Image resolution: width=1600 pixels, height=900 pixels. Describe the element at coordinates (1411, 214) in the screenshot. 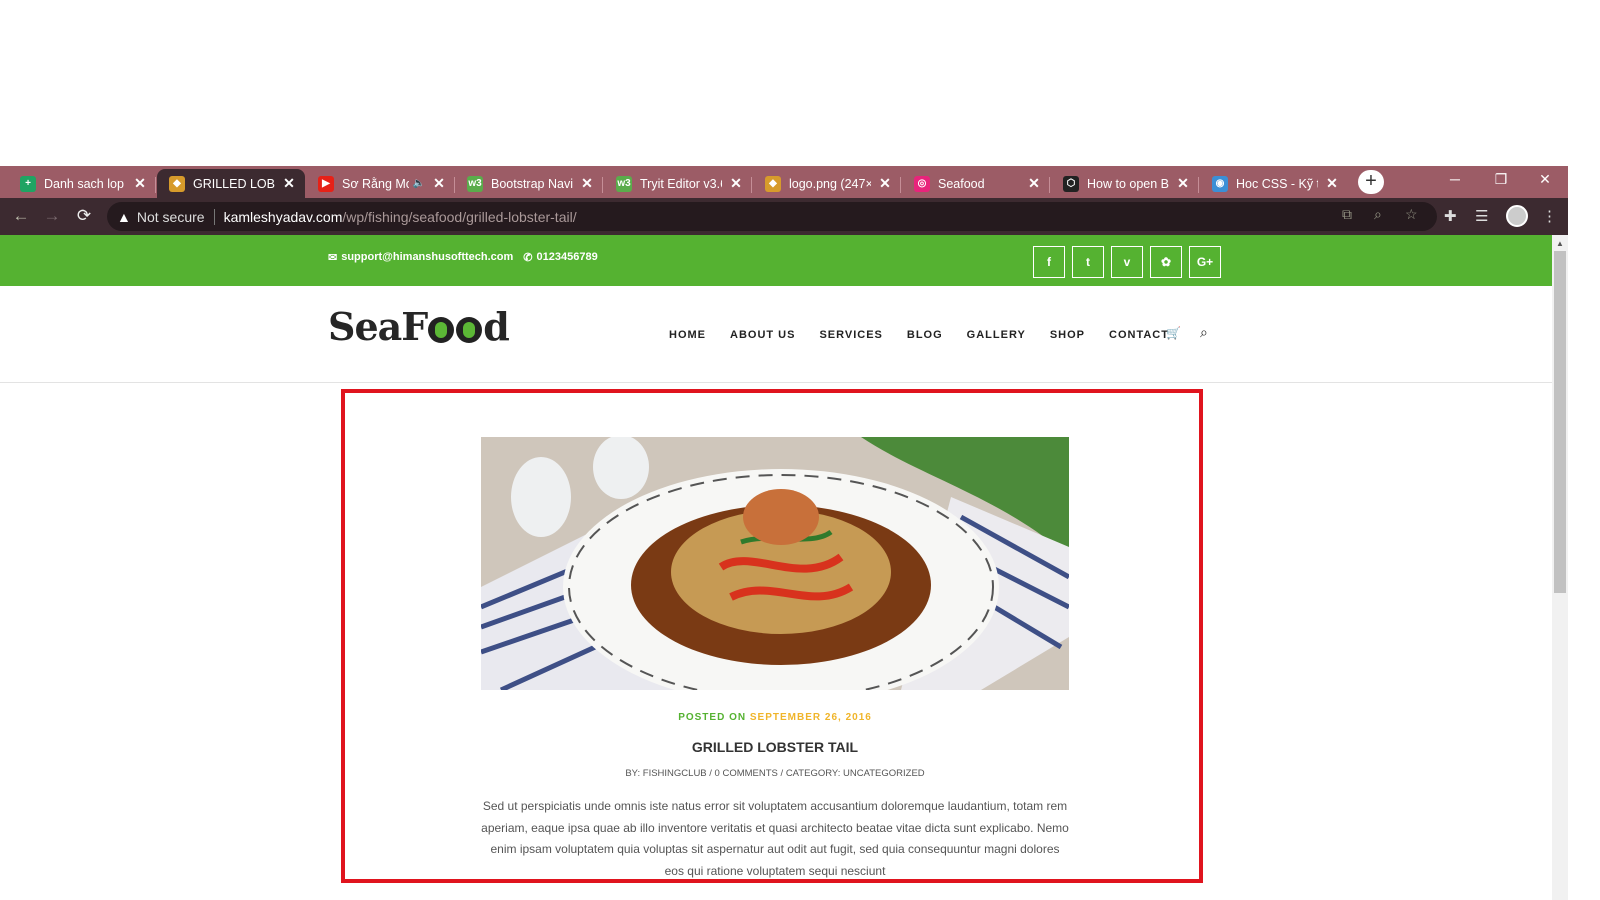

I see `bookmark-star-icon: ☆` at that location.